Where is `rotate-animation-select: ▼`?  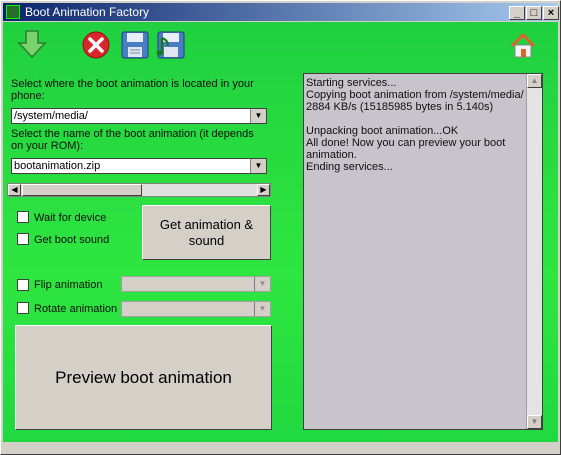
rotate-animation-select: ▼ is located at coordinates (196, 309).